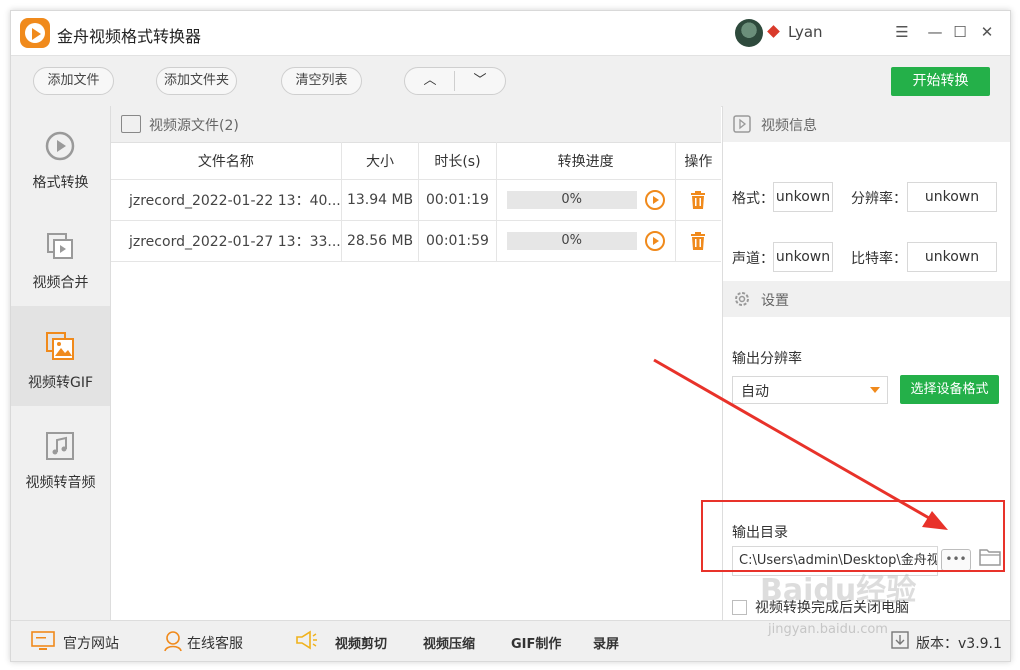 Image resolution: width=1020 pixels, height=670 pixels. What do you see at coordinates (838, 590) in the screenshot?
I see `watermark-brand: Baidu经验` at bounding box center [838, 590].